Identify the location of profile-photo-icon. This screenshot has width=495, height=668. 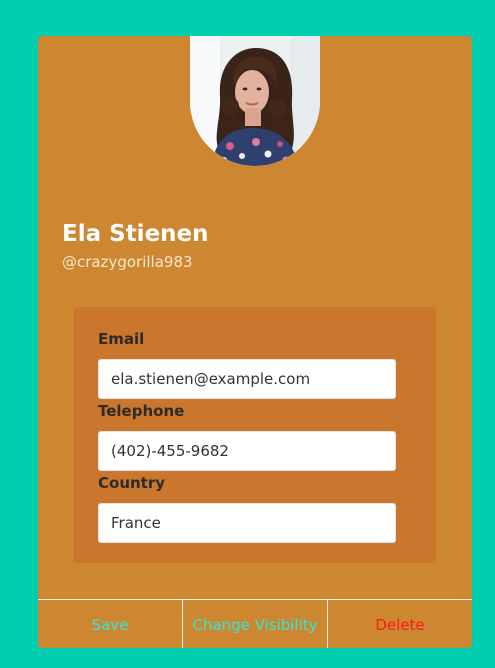
(255, 101).